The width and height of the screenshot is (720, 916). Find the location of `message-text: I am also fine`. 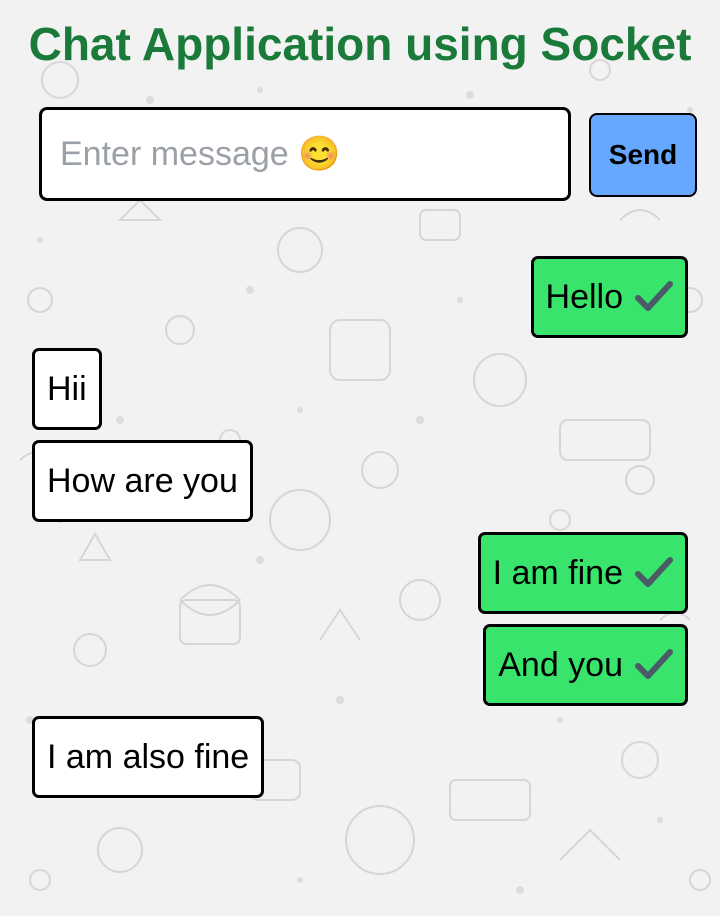

message-text: I am also fine is located at coordinates (148, 756).